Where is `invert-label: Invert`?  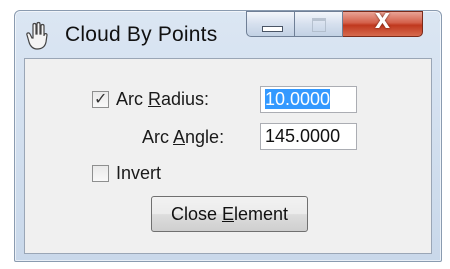
invert-label: Invert is located at coordinates (139, 173).